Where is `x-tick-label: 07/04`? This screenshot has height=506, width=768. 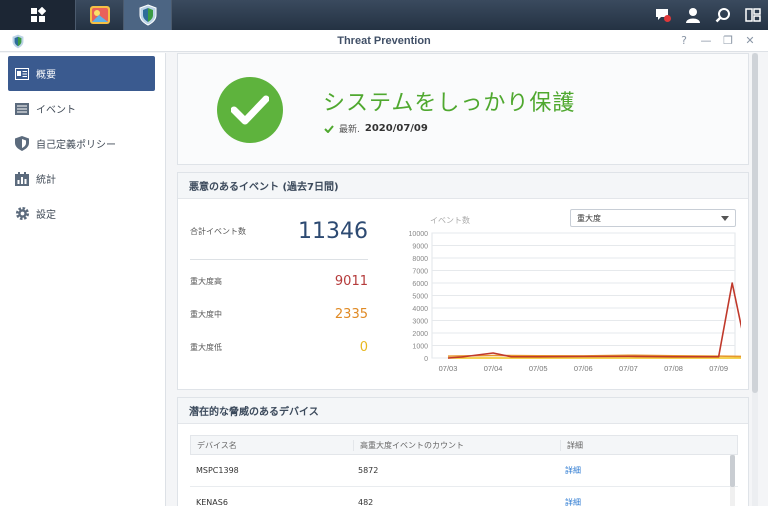 x-tick-label: 07/04 is located at coordinates (493, 368).